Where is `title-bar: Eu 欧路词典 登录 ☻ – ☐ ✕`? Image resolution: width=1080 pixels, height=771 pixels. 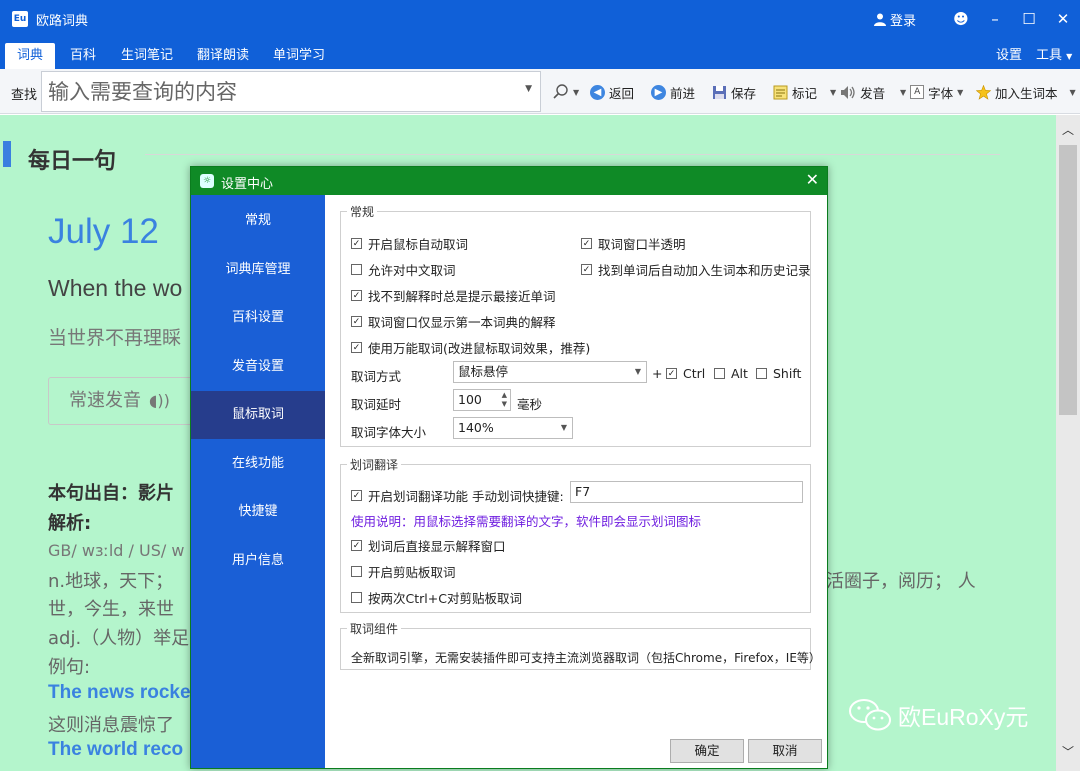
title-bar: Eu 欧路词典 登录 ☻ – ☐ ✕ is located at coordinates (540, 19).